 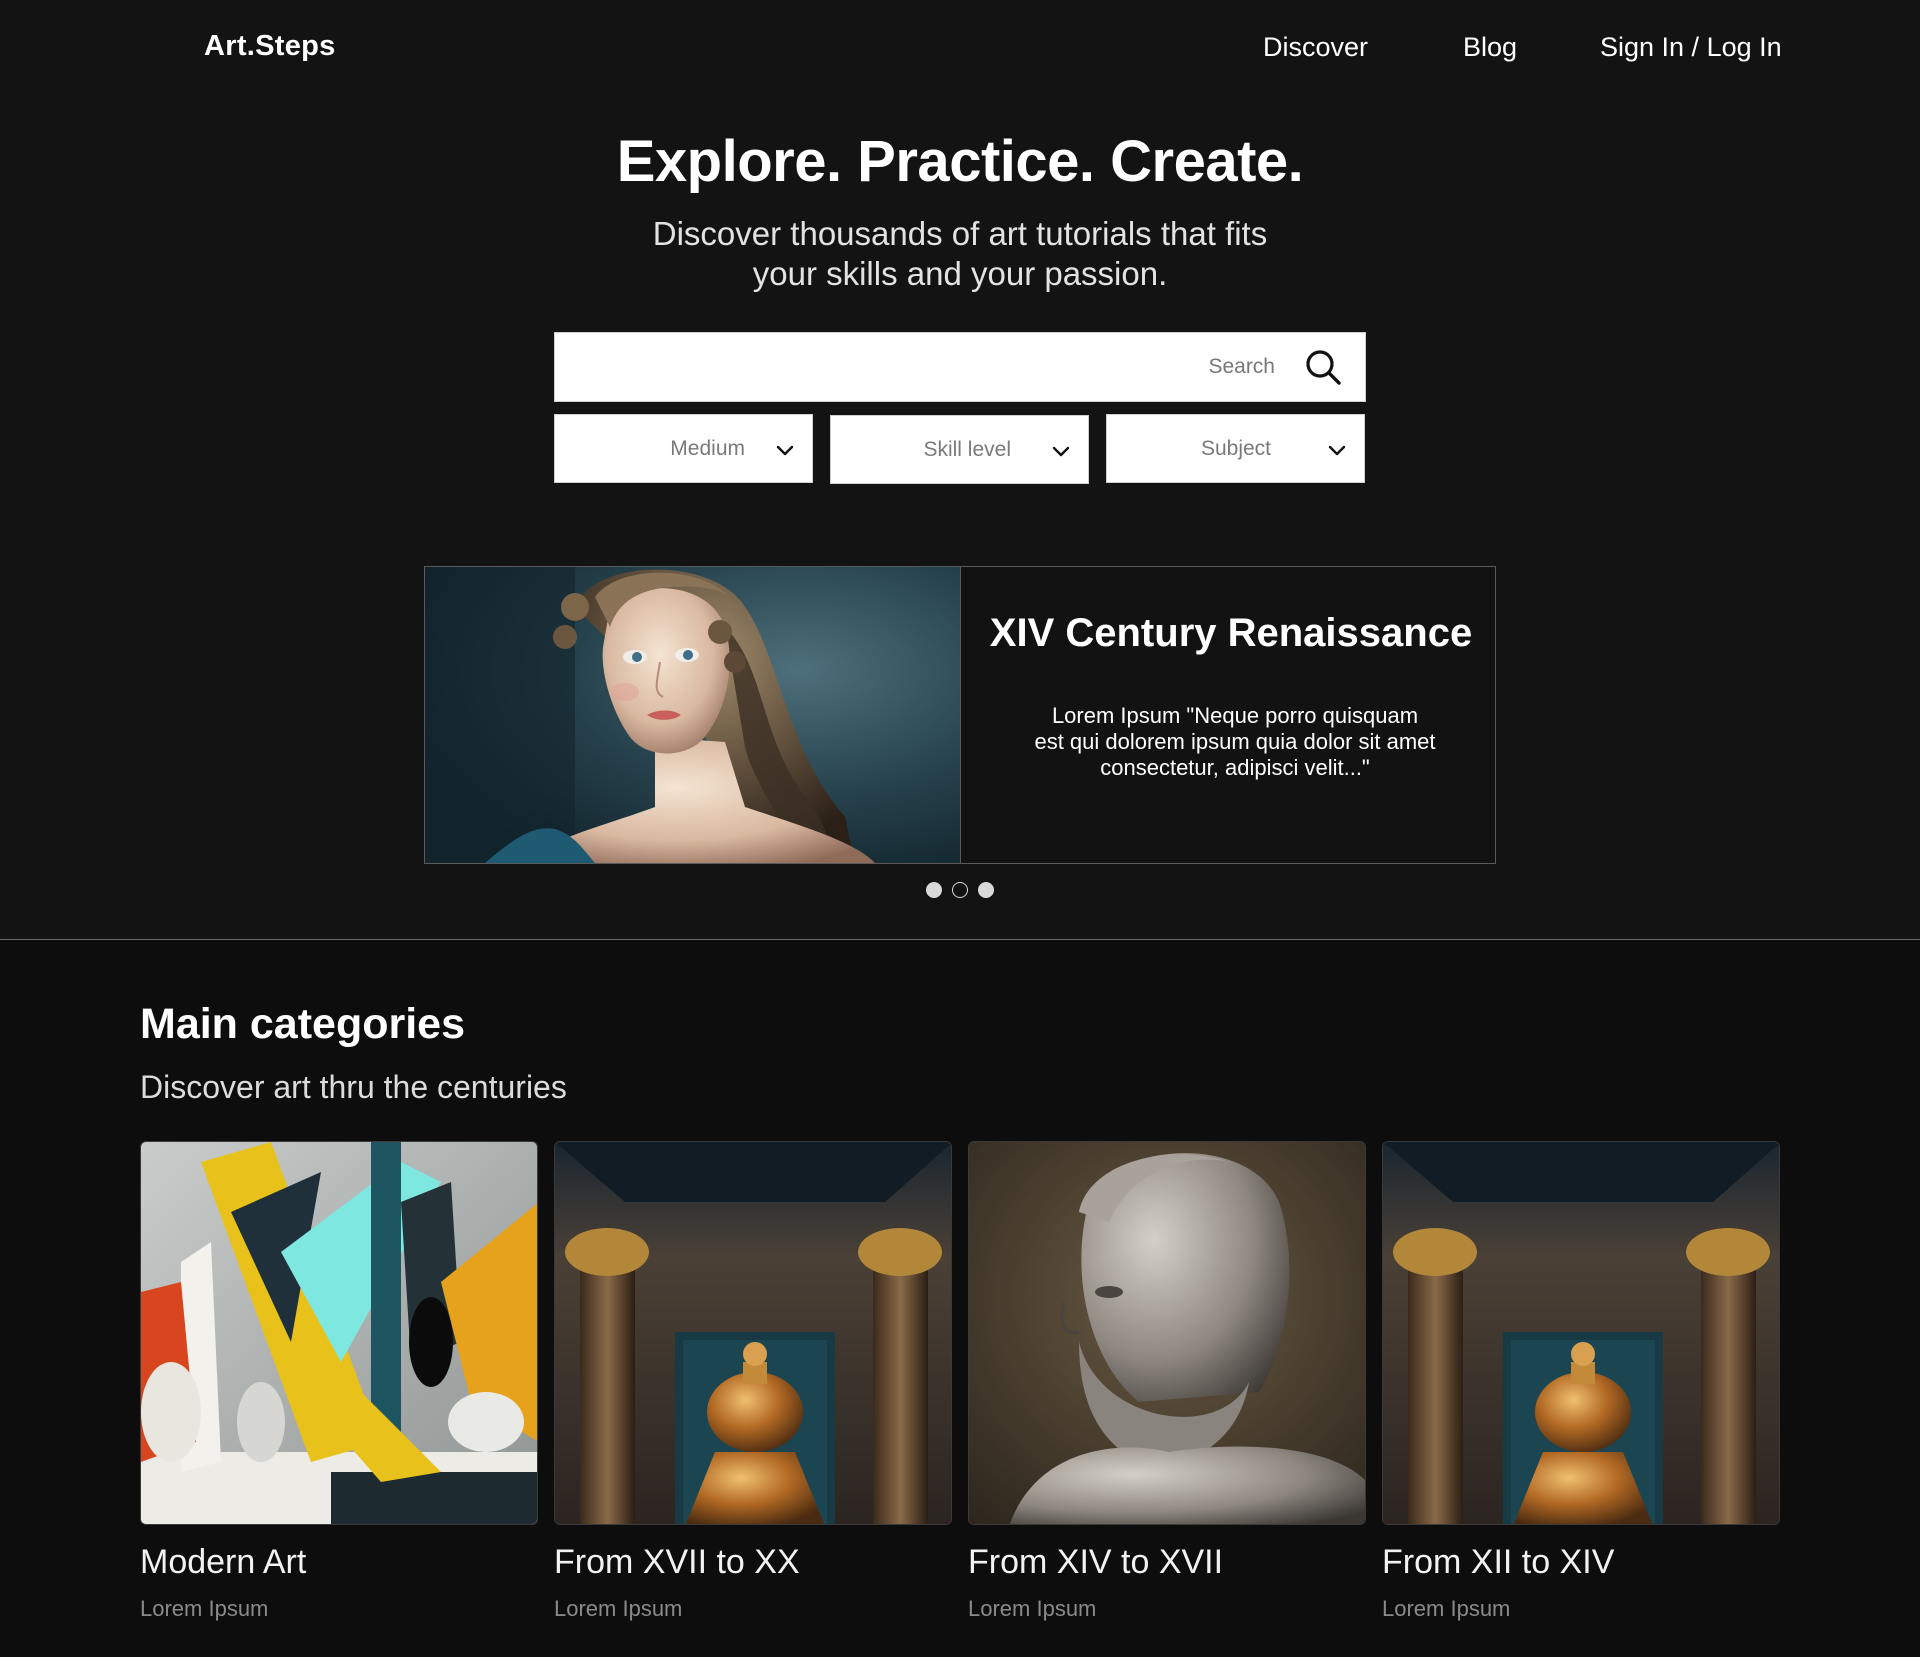 I want to click on modern-art-image, so click(x=339, y=1333).